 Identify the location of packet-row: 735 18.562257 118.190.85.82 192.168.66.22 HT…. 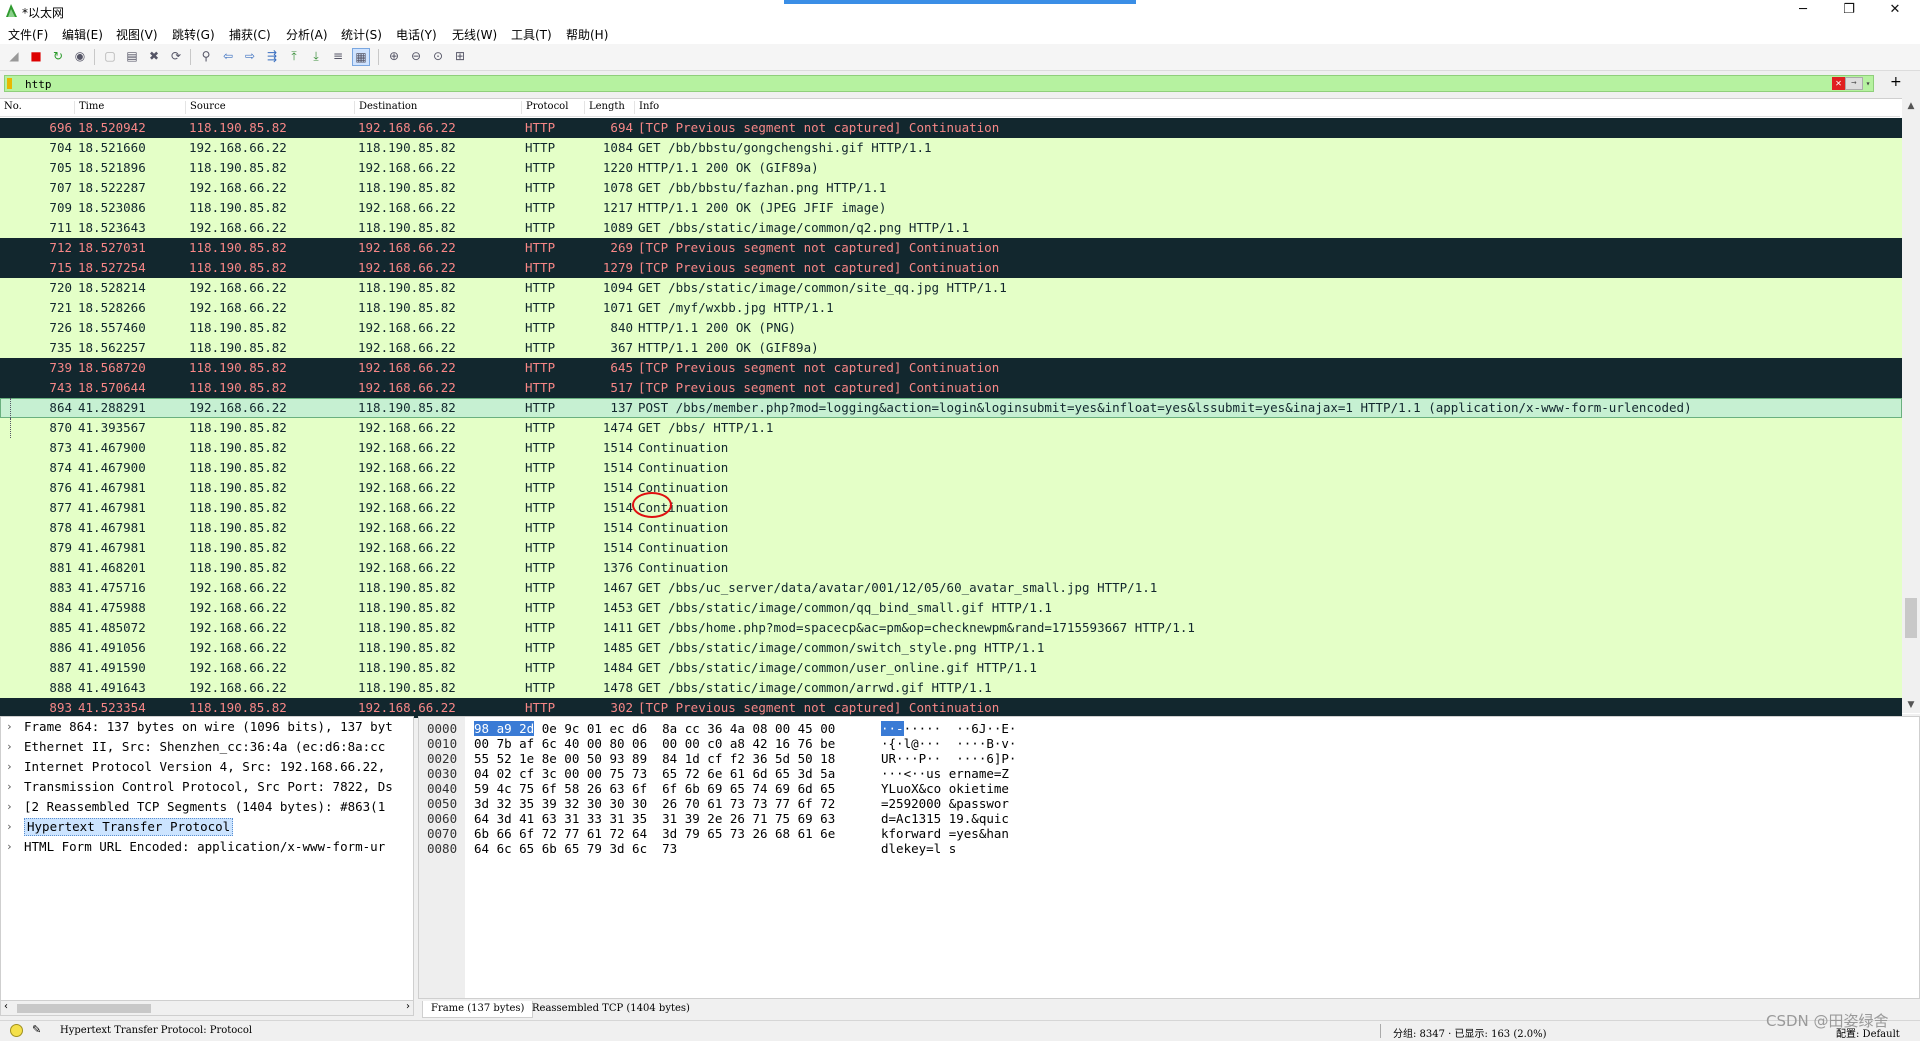
(951, 348).